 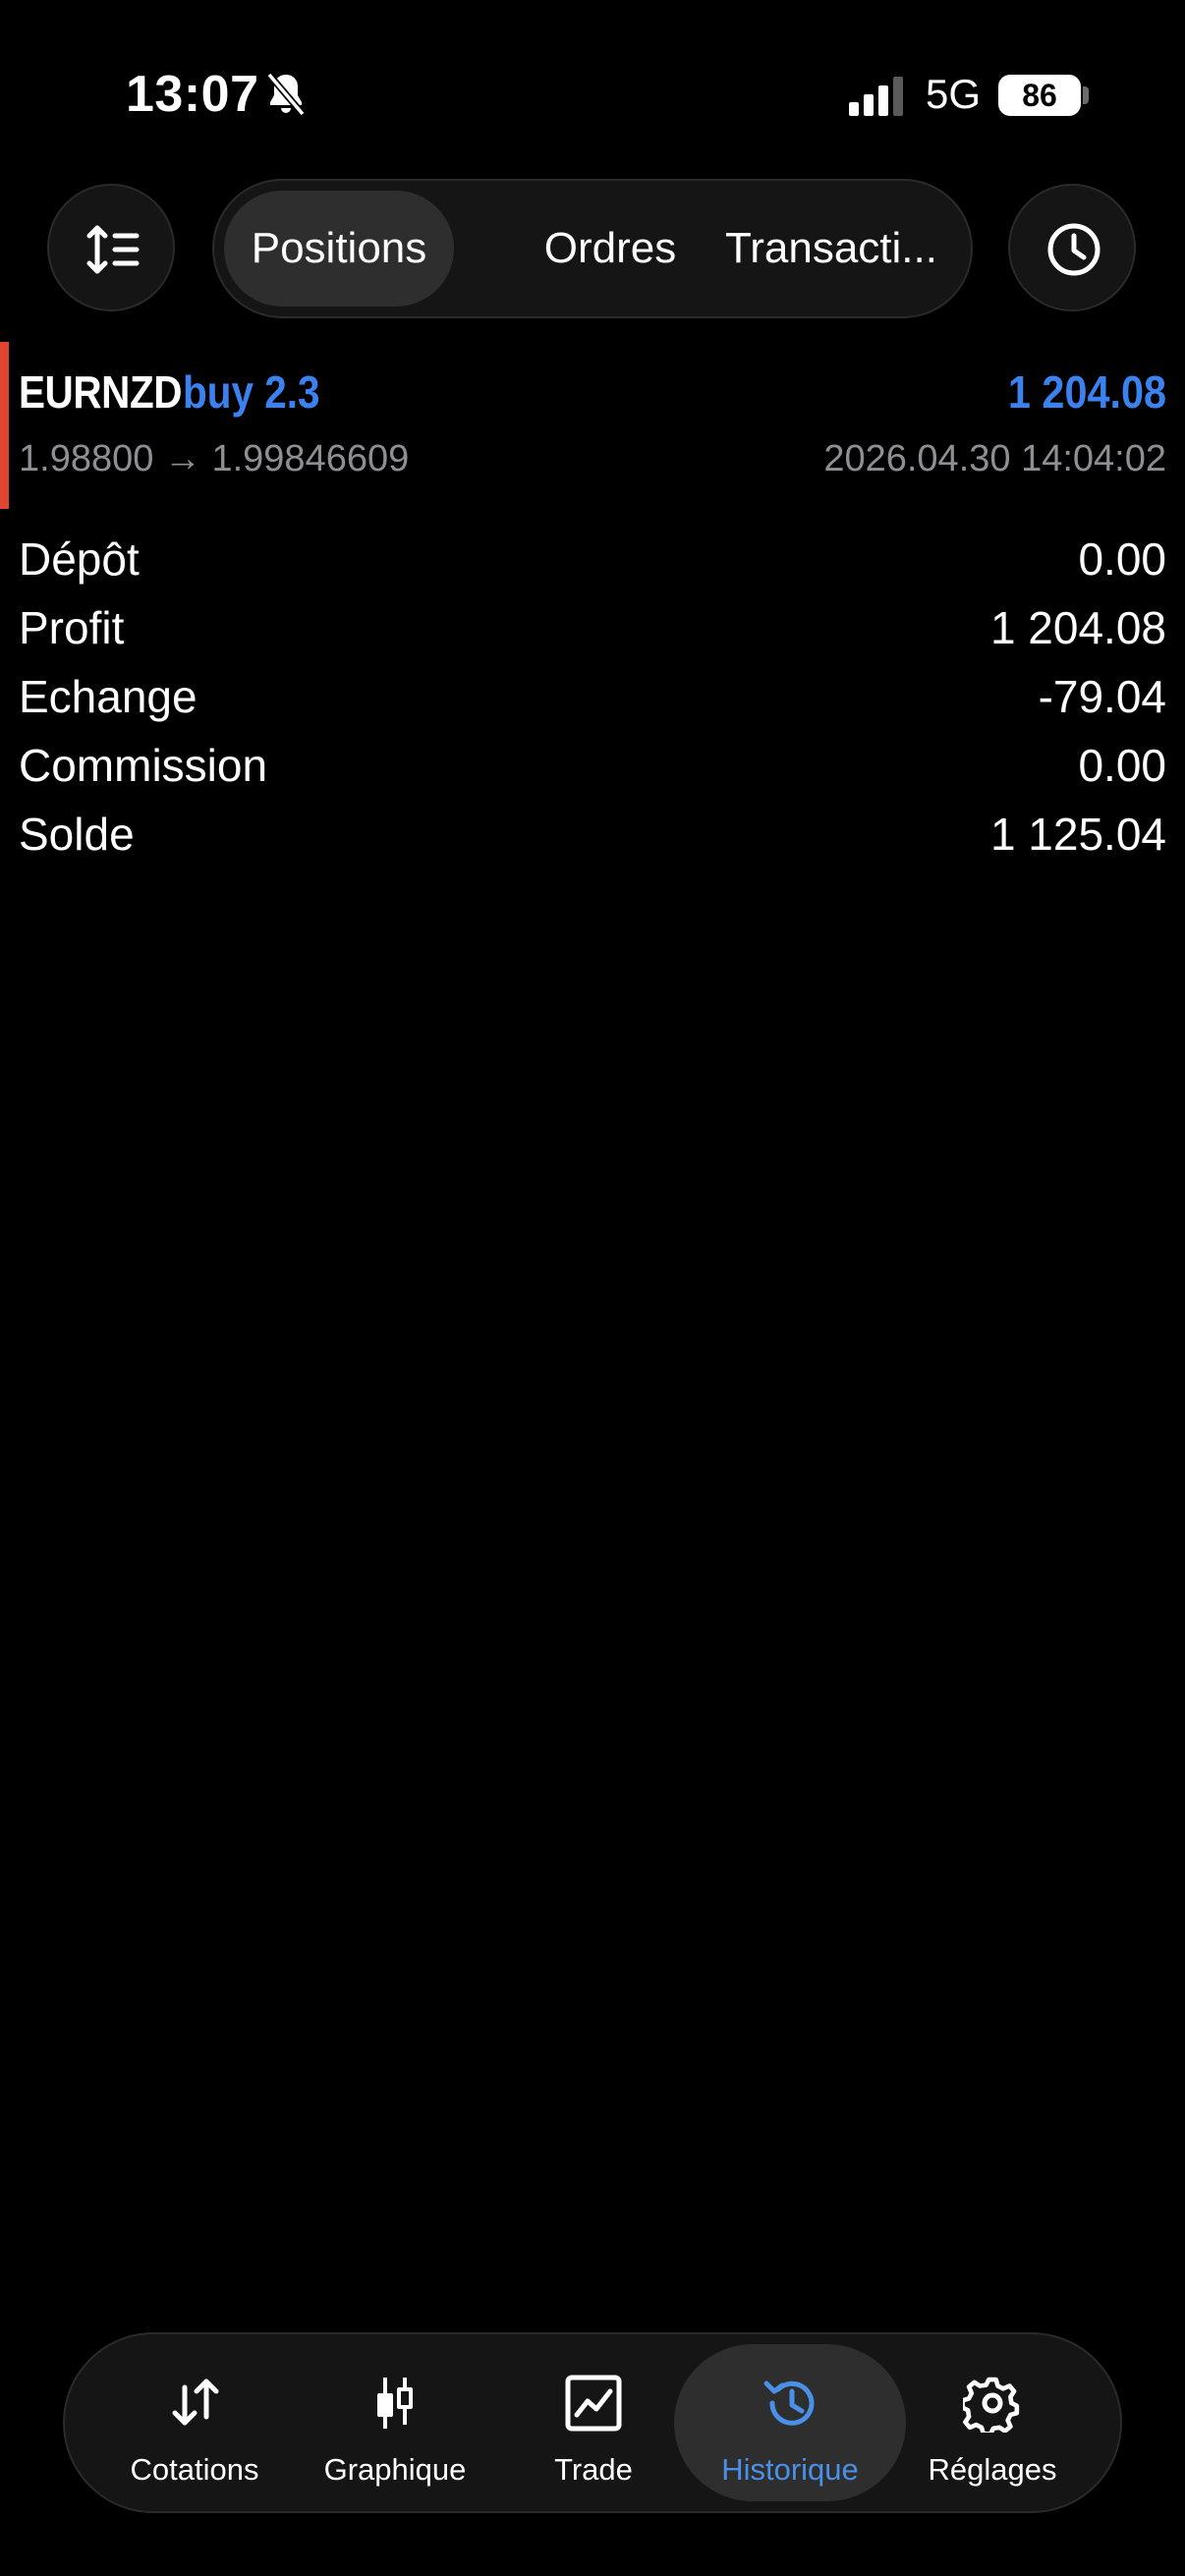 I want to click on nav-item-graphique: Graphique, so click(x=395, y=2422).